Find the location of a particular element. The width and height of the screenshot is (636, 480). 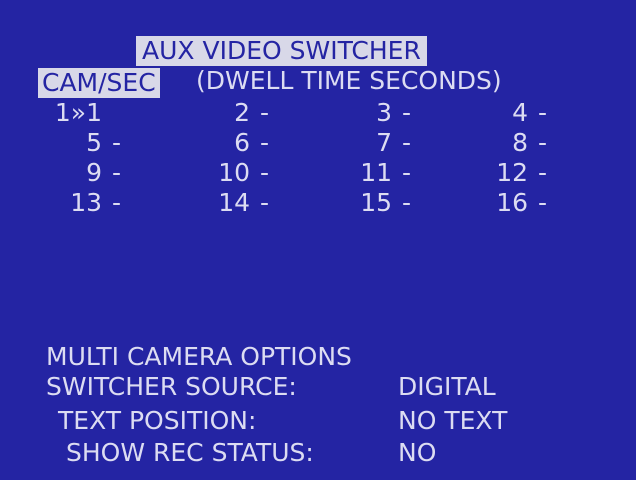

camera-entry: 6- is located at coordinates (254, 143).